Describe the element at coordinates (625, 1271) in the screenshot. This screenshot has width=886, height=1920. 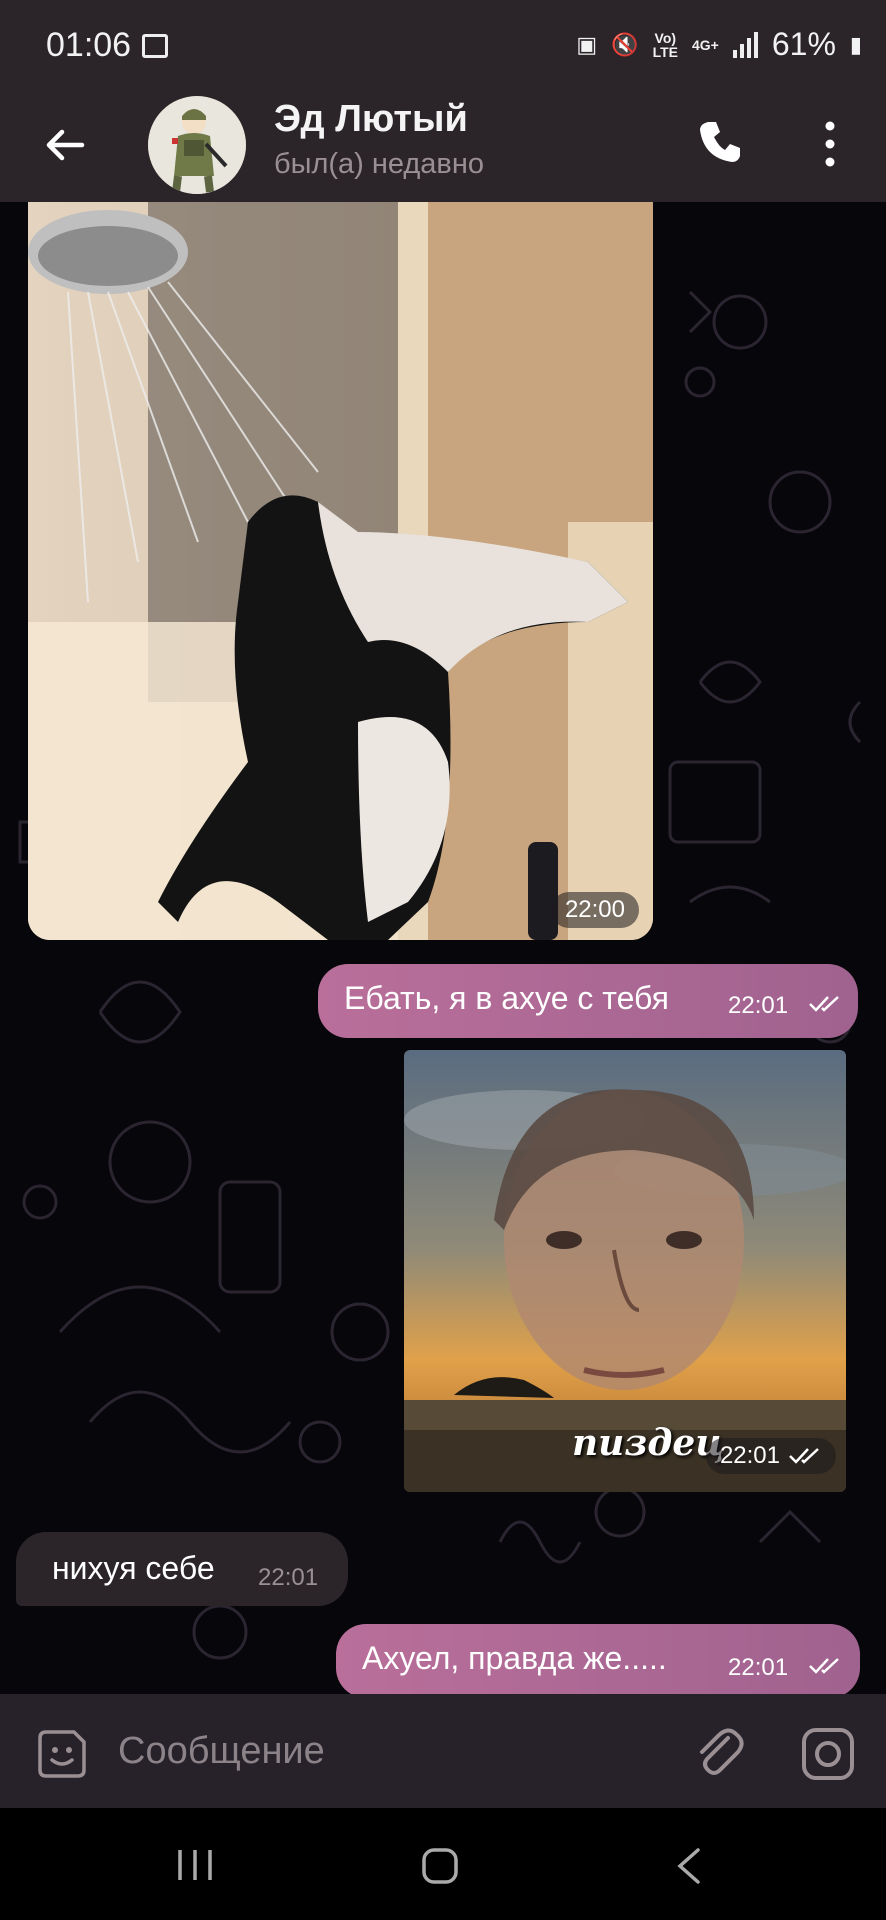
I see `outgoing-photo-message: пиздец 22:01` at that location.